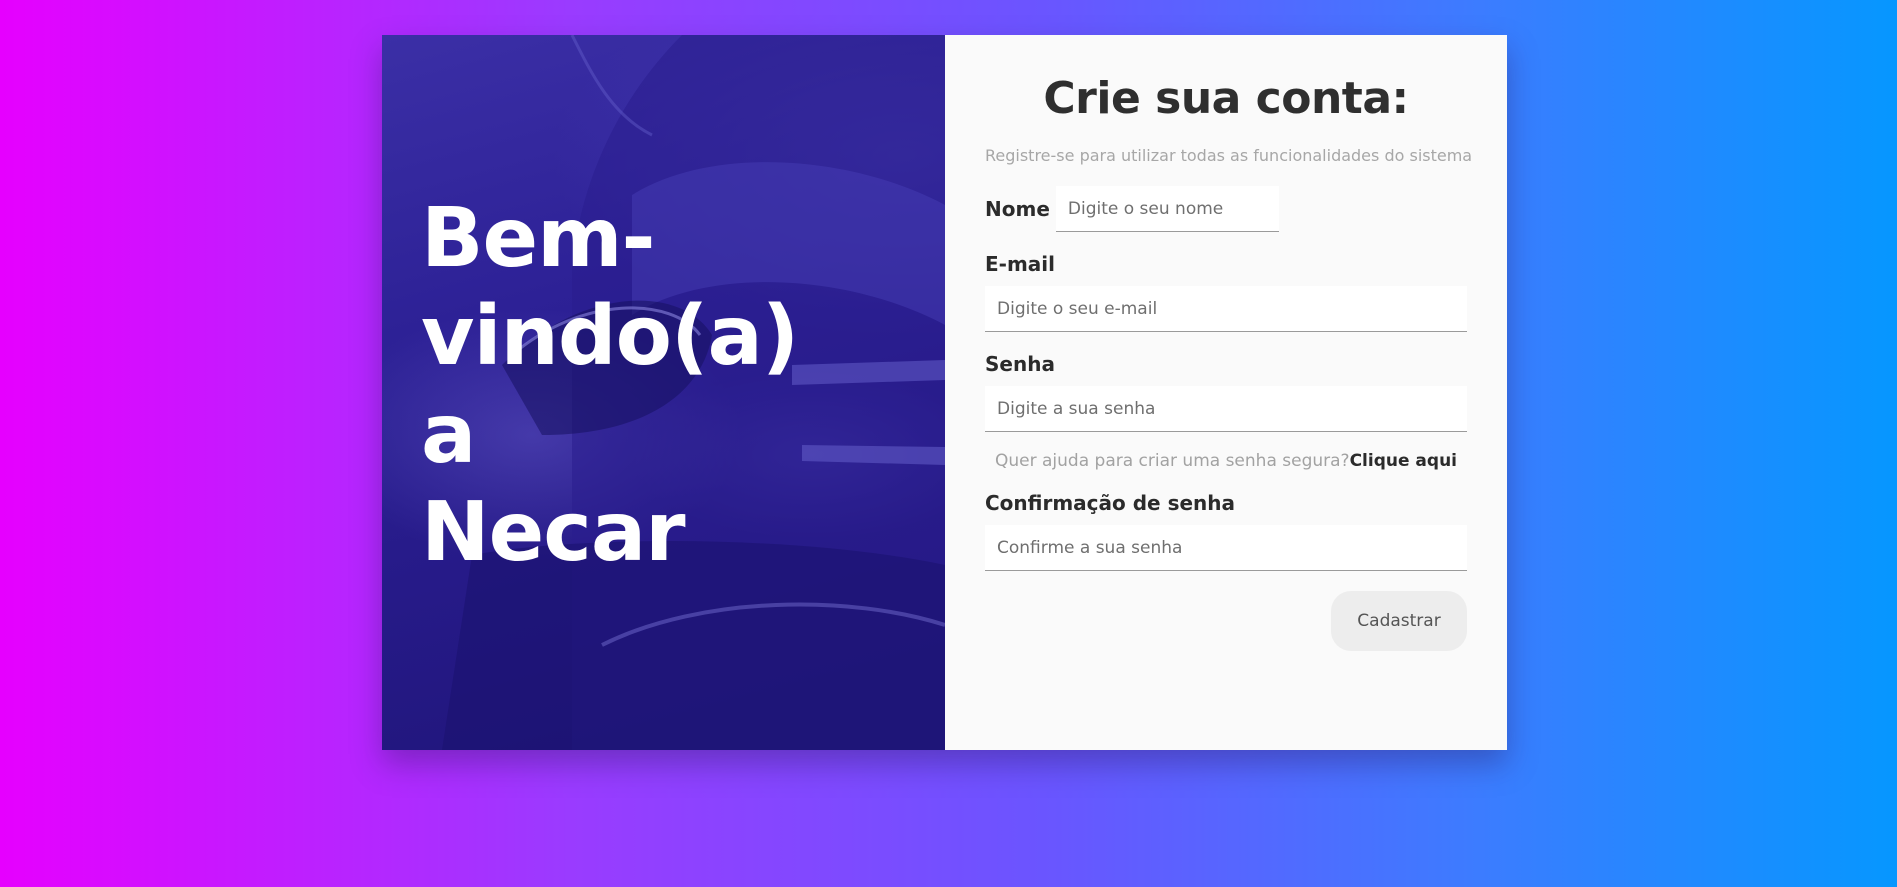 This screenshot has height=887, width=1897. I want to click on password-input, so click(1226, 409).